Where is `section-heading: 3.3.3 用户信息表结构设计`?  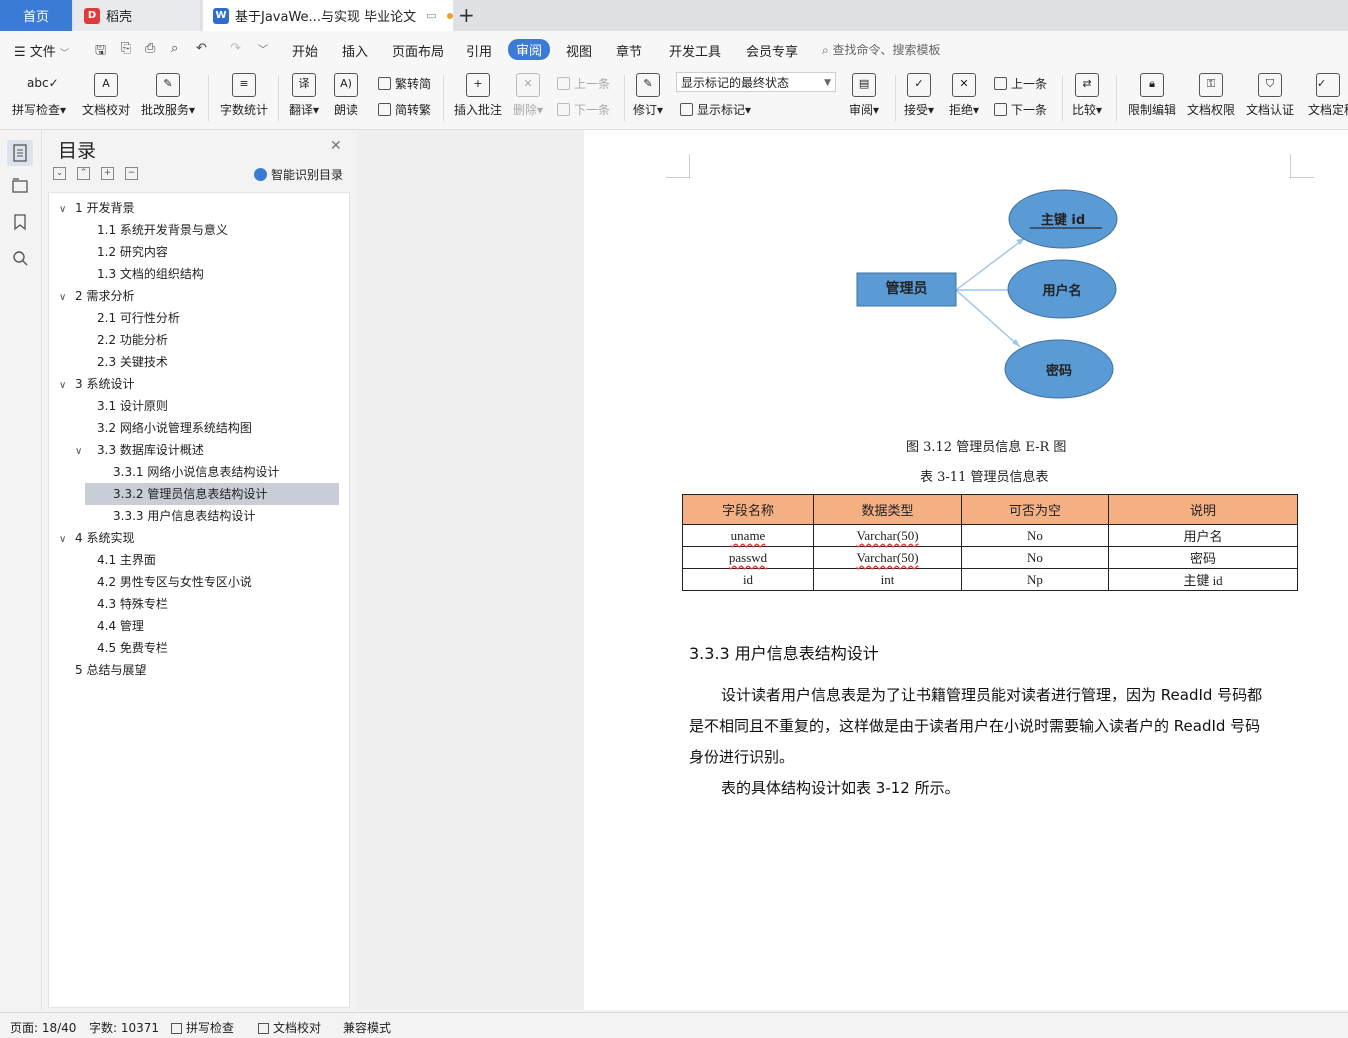 section-heading: 3.3.3 用户信息表结构设计 is located at coordinates (784, 653).